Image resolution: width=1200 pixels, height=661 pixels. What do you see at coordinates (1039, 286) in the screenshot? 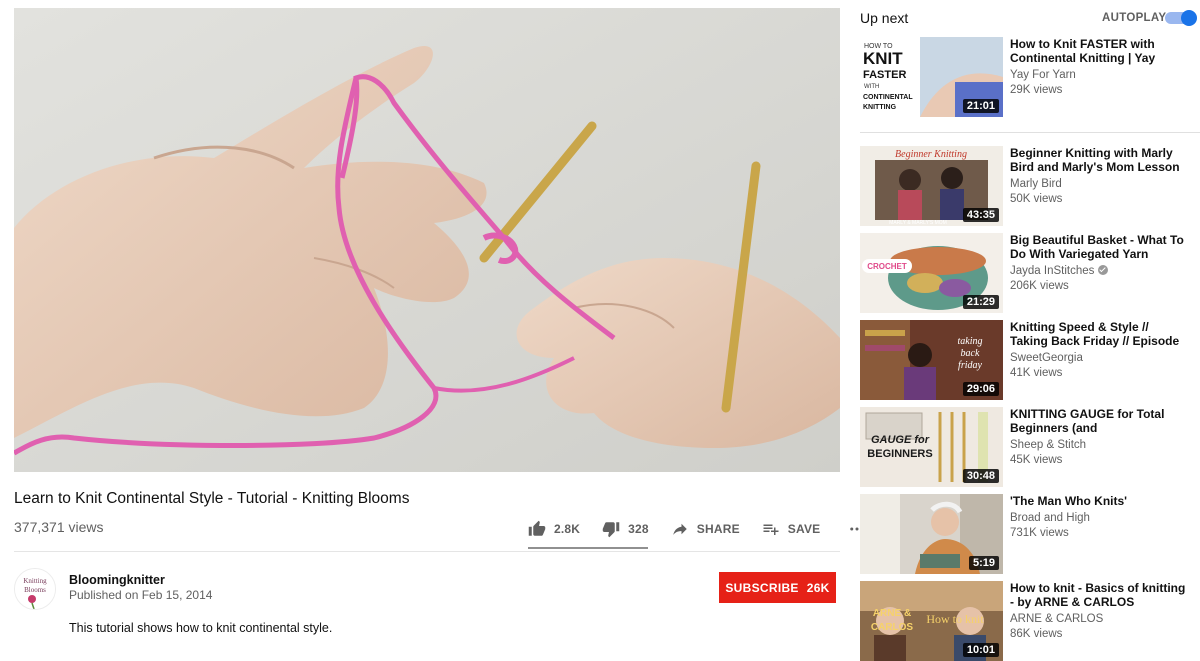
I see `view-count: 206K views` at bounding box center [1039, 286].